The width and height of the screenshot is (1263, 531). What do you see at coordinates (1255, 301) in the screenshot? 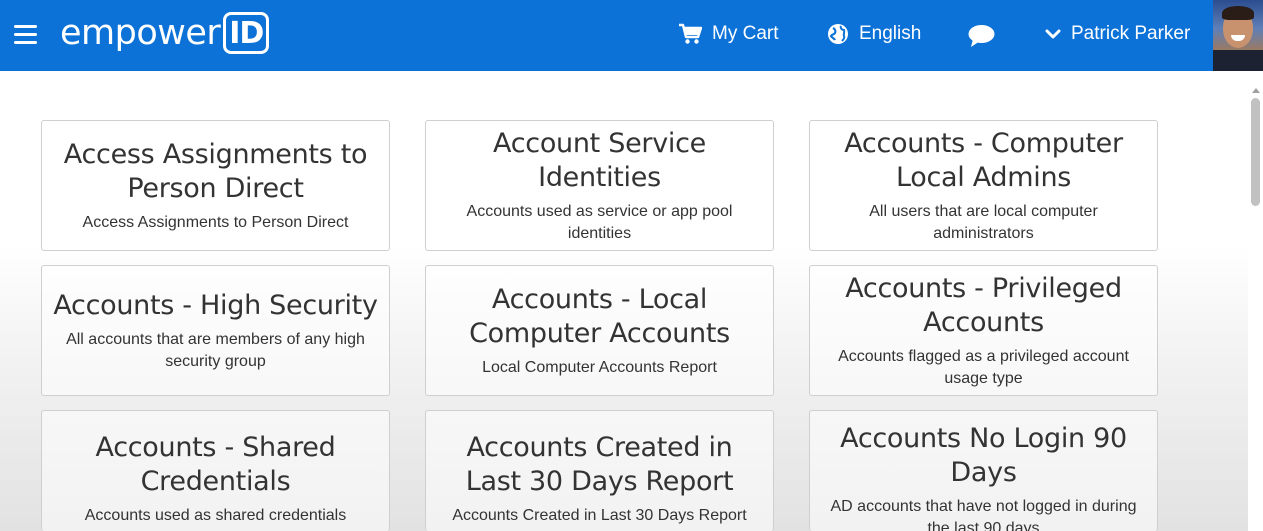
I see `vertical-scrollbar` at bounding box center [1255, 301].